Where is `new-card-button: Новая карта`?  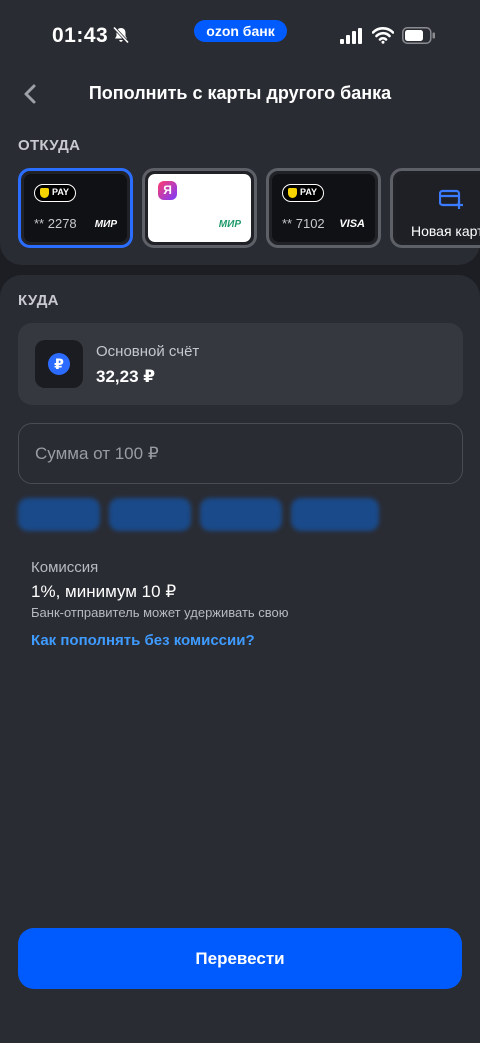 new-card-button: Новая карта is located at coordinates (435, 208).